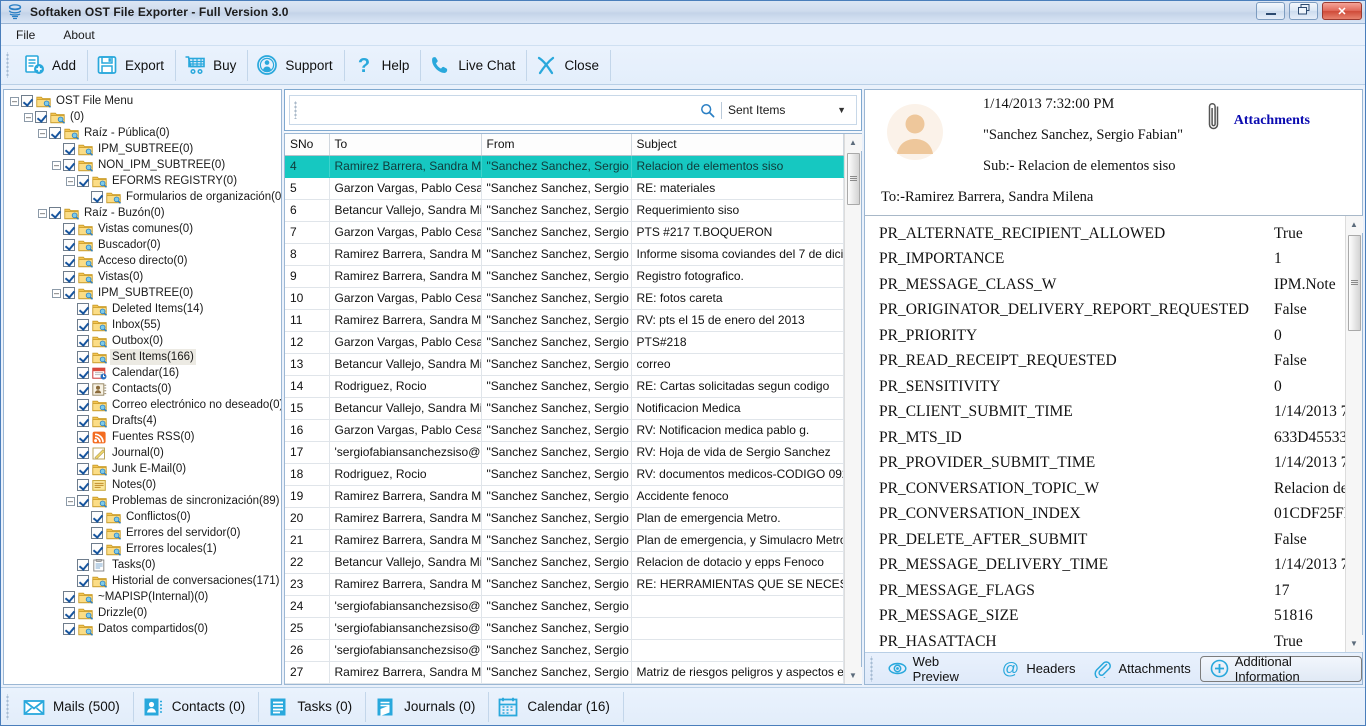  I want to click on tree-node: Journal(0), so click(143, 453).